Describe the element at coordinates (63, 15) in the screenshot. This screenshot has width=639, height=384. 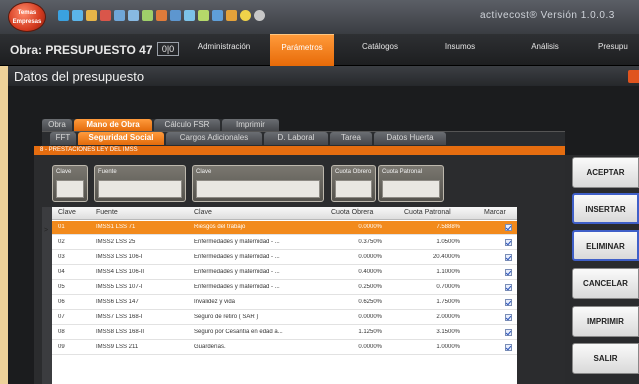
I see `new-icon` at that location.